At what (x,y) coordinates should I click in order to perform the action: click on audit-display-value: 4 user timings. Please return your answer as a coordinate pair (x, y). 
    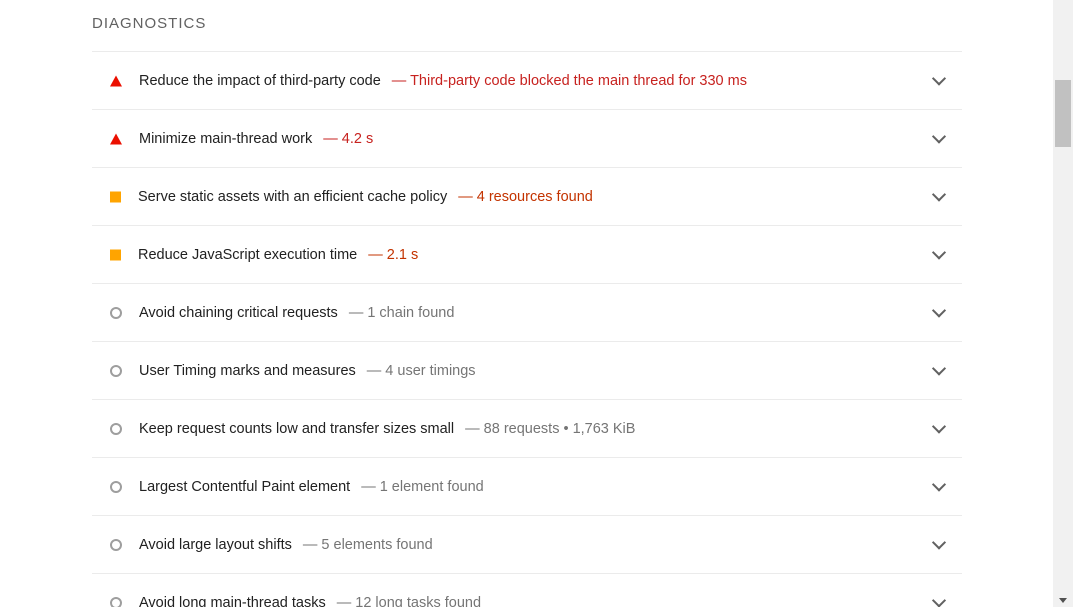
    Looking at the image, I should click on (430, 370).